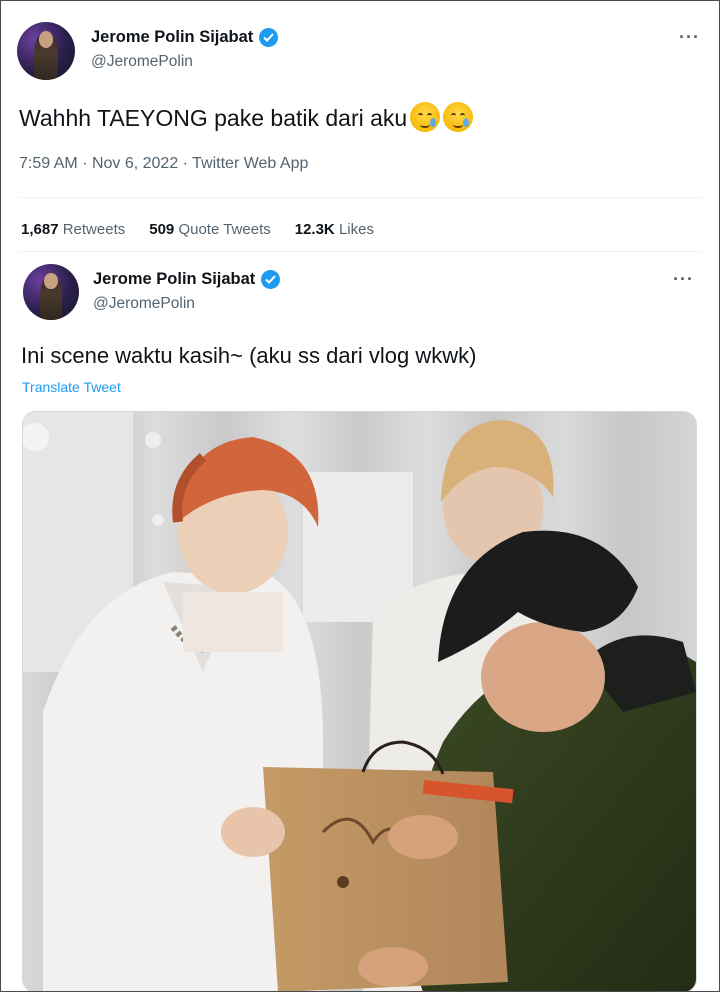 This screenshot has width=720, height=992. I want to click on tweet-date: Nov 6, 2022, so click(135, 163).